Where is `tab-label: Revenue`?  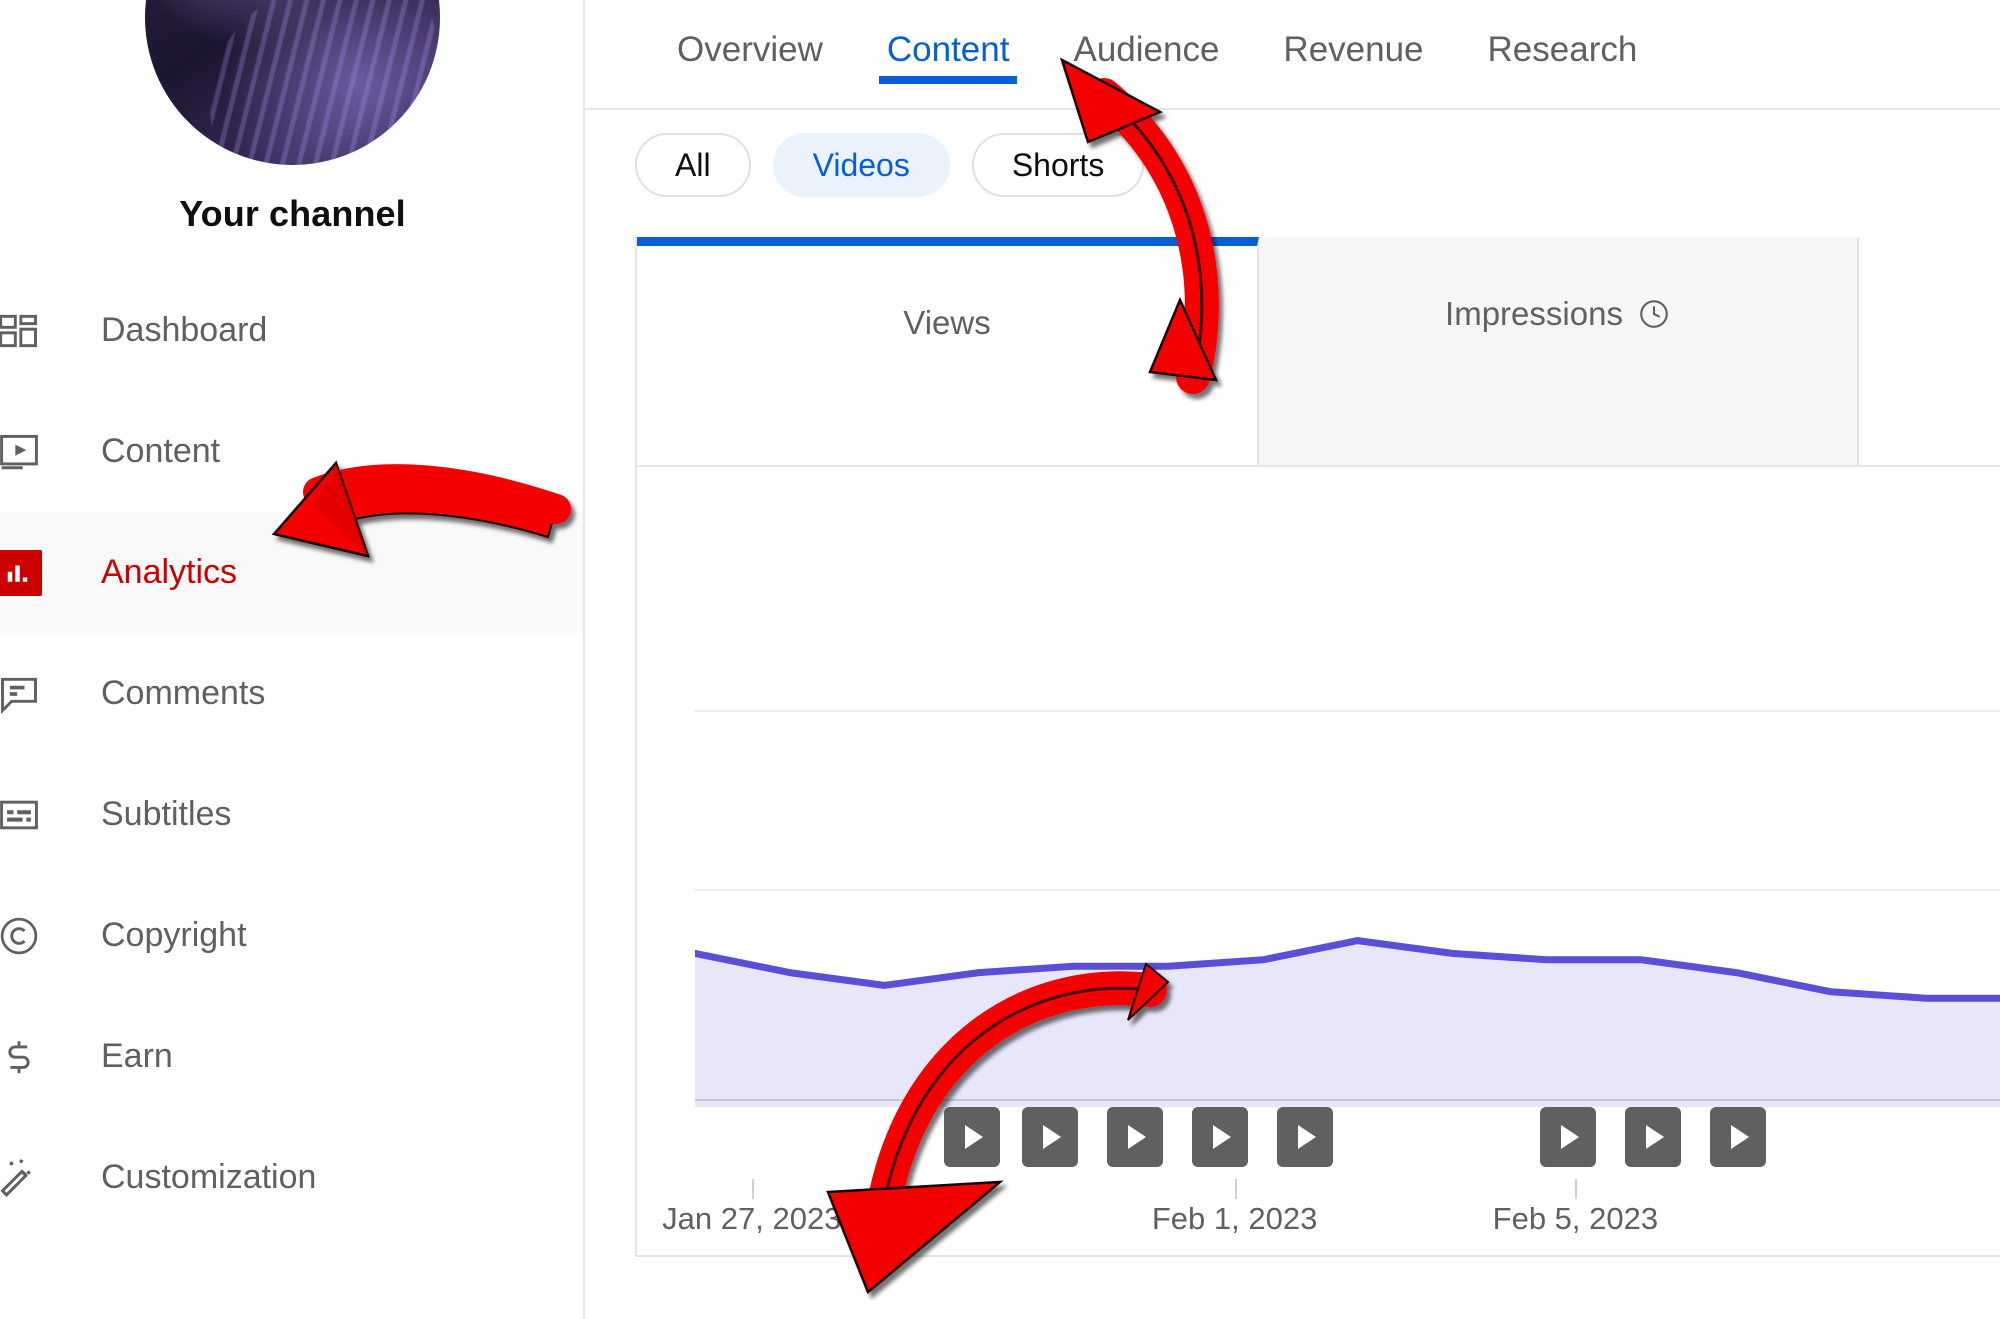 tab-label: Revenue is located at coordinates (1353, 49).